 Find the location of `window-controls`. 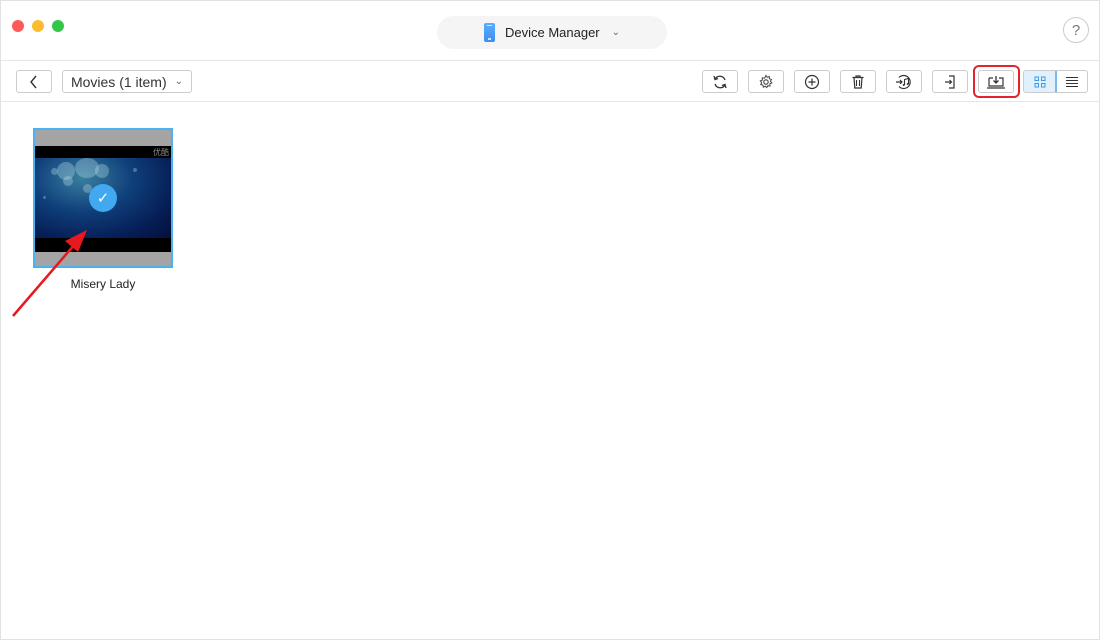

window-controls is located at coordinates (38, 26).